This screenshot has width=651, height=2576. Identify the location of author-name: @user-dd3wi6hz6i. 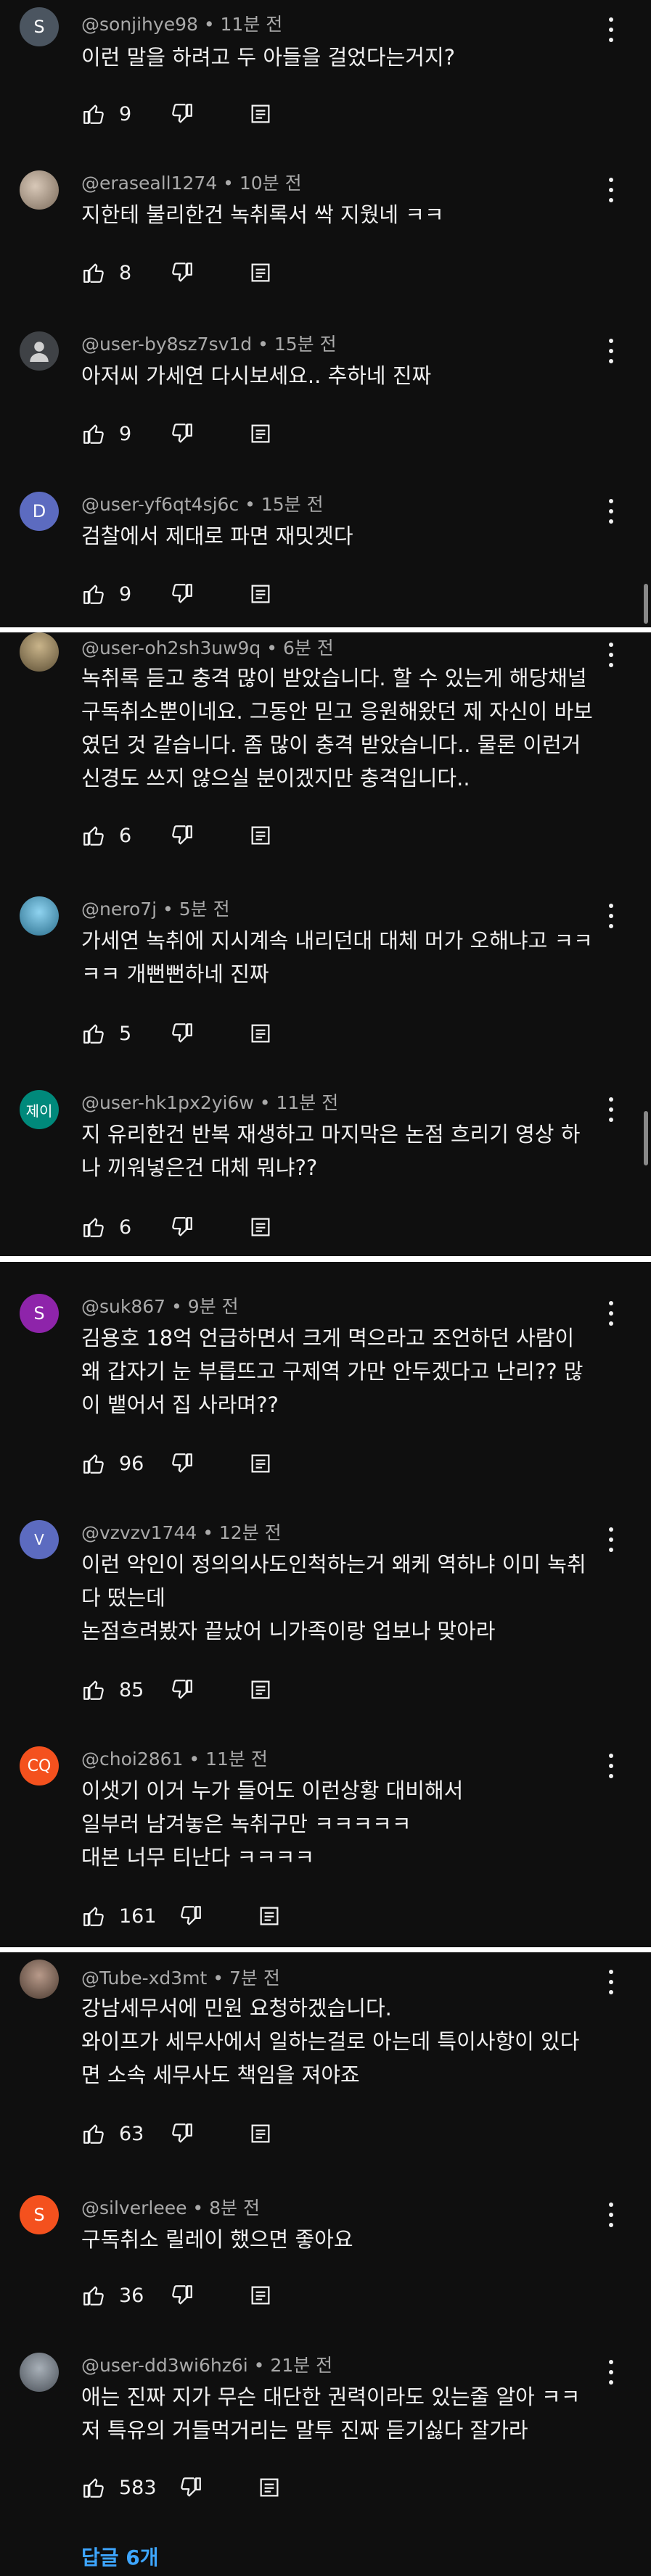
(164, 2365).